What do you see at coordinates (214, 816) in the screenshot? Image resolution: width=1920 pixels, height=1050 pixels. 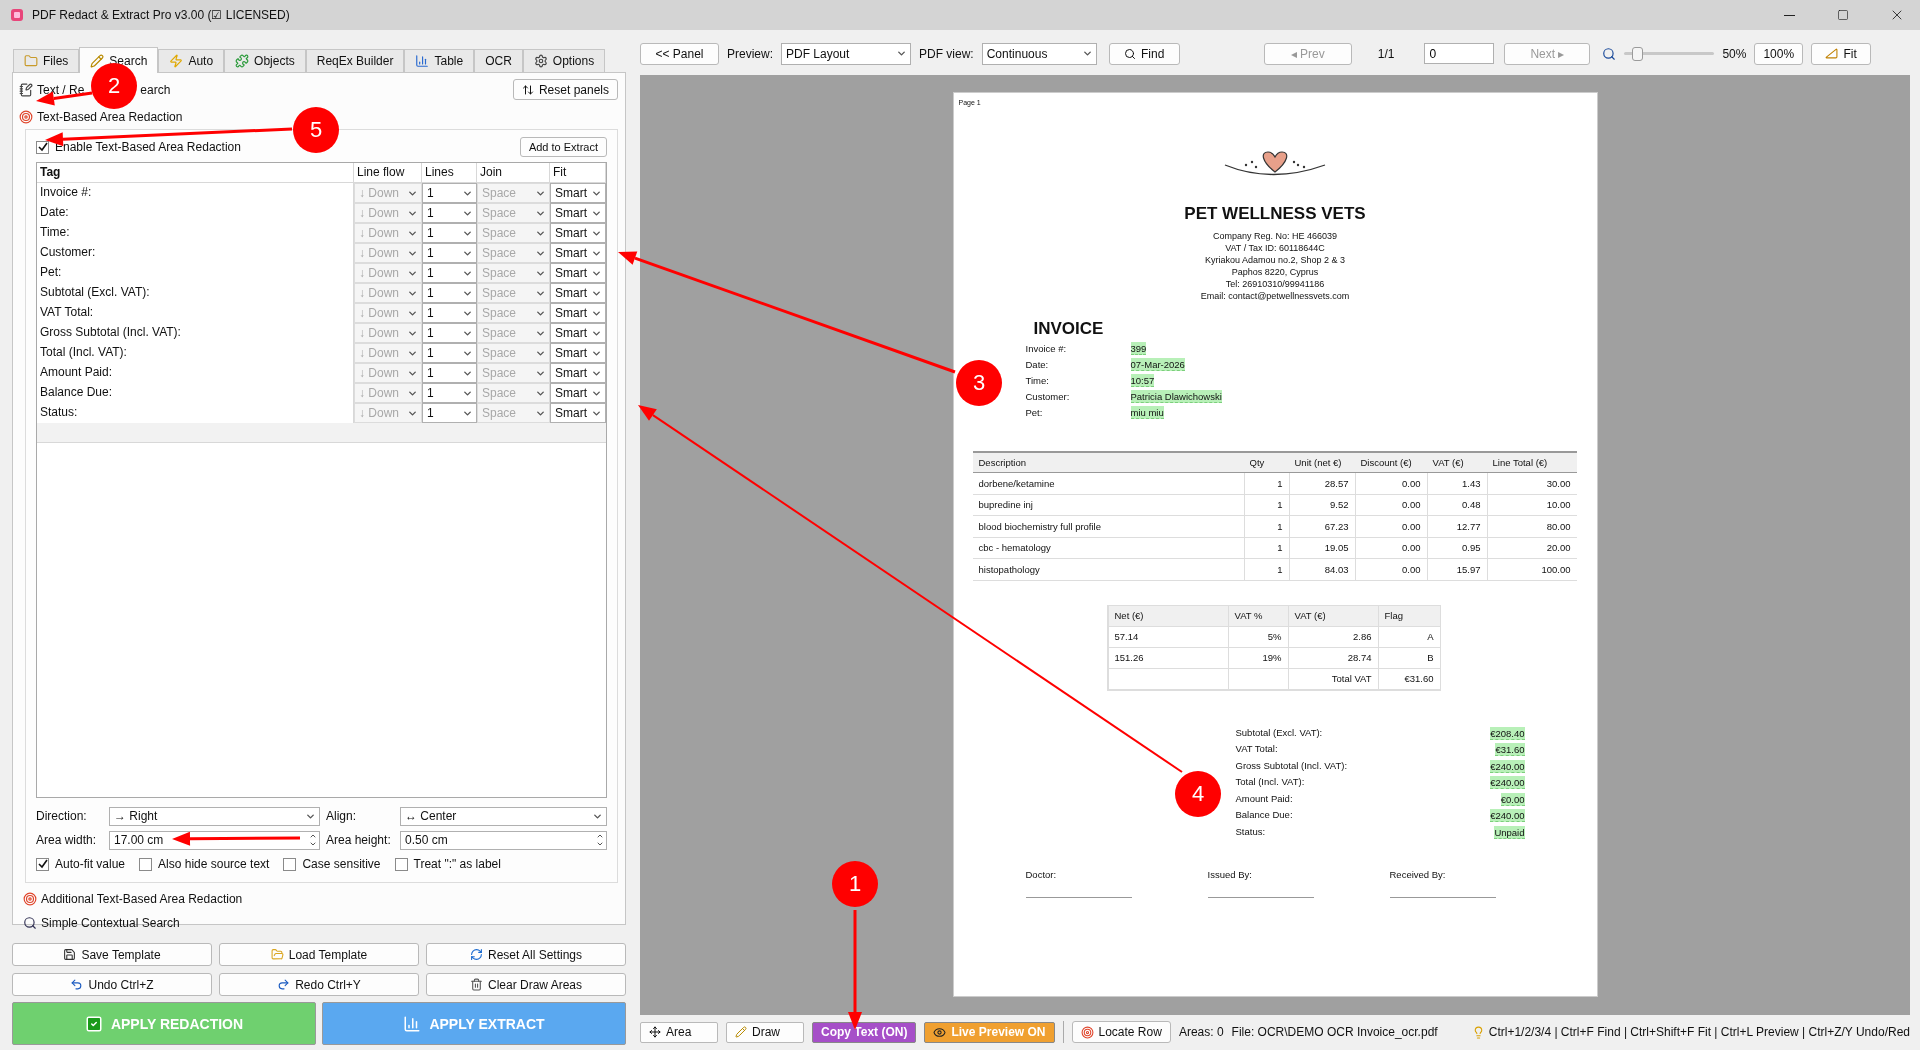 I see `direction-dropdown: → Right` at bounding box center [214, 816].